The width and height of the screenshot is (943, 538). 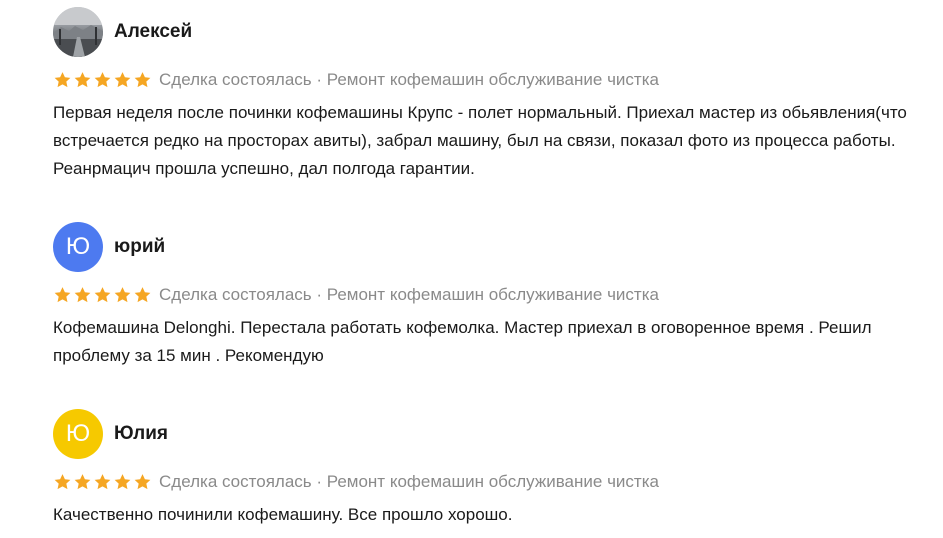 I want to click on author-name: Юлия, so click(x=141, y=434).